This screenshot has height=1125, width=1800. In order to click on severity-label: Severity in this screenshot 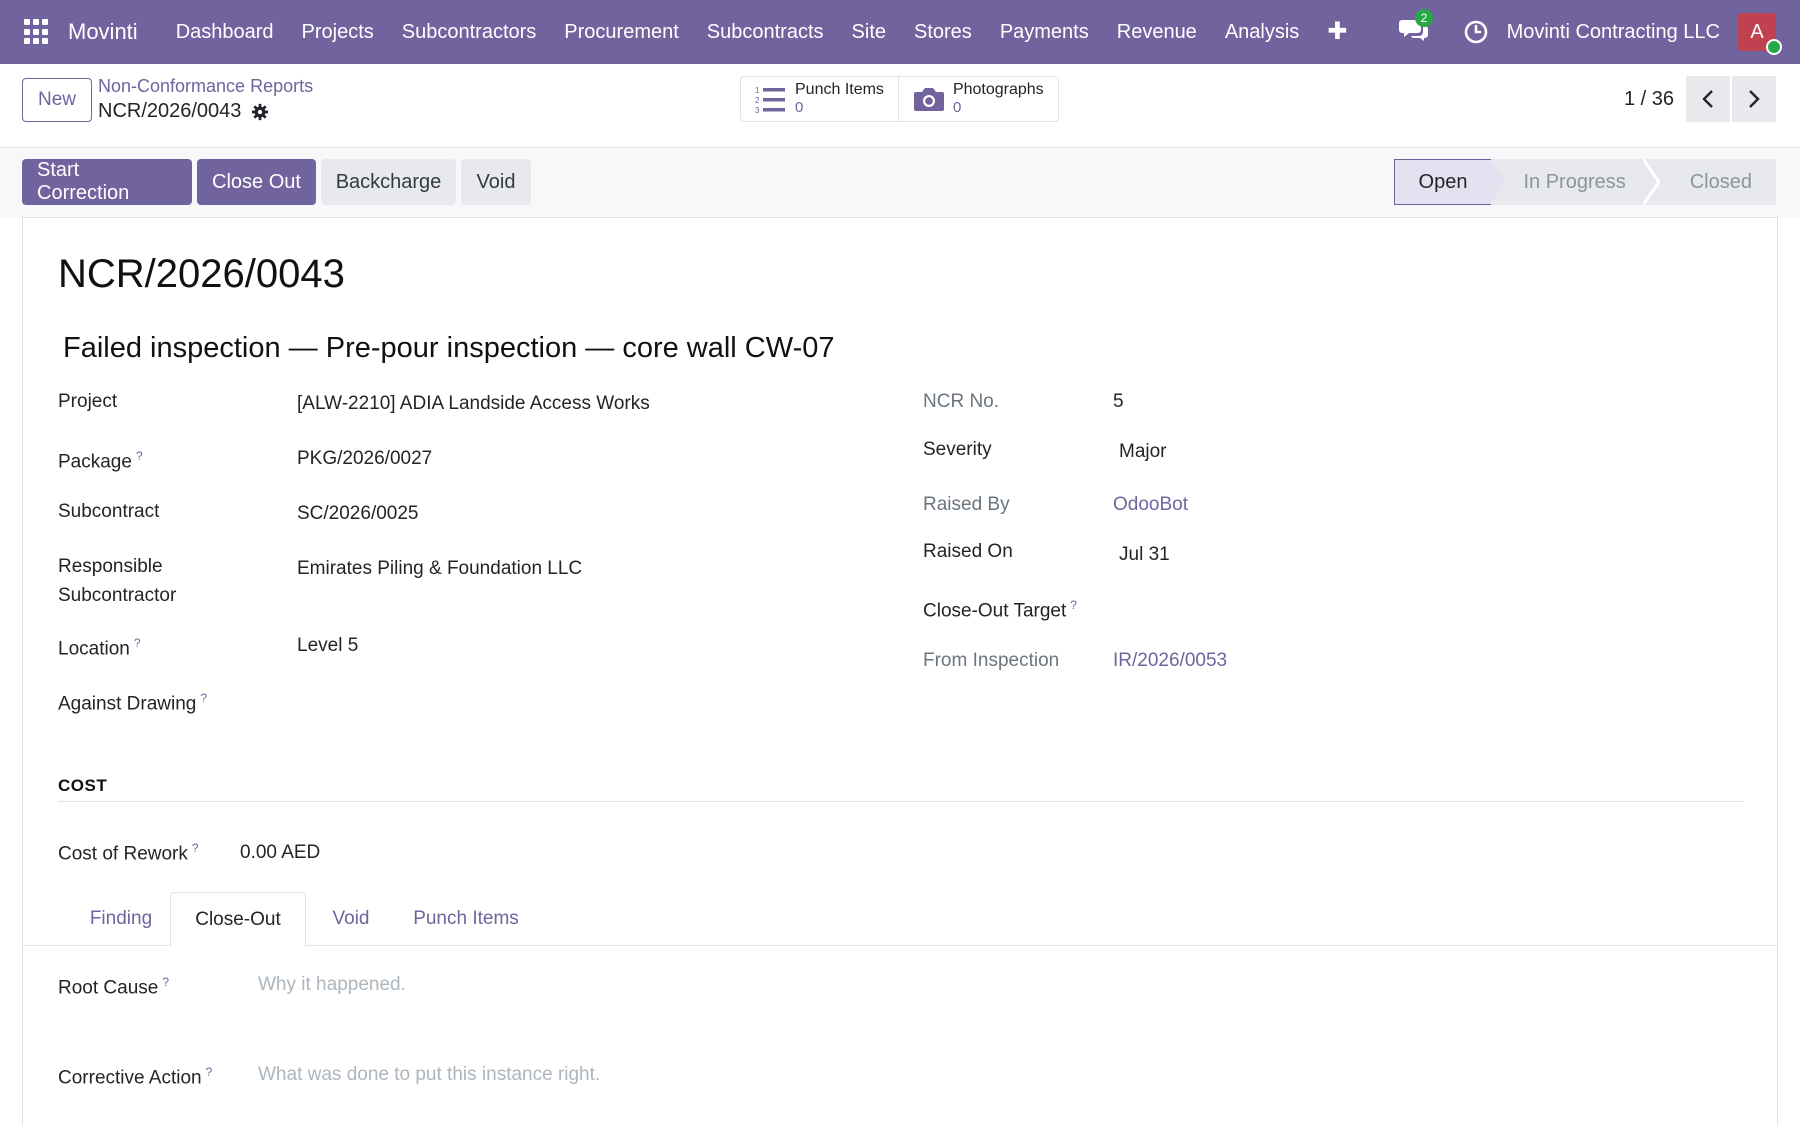, I will do `click(957, 449)`.